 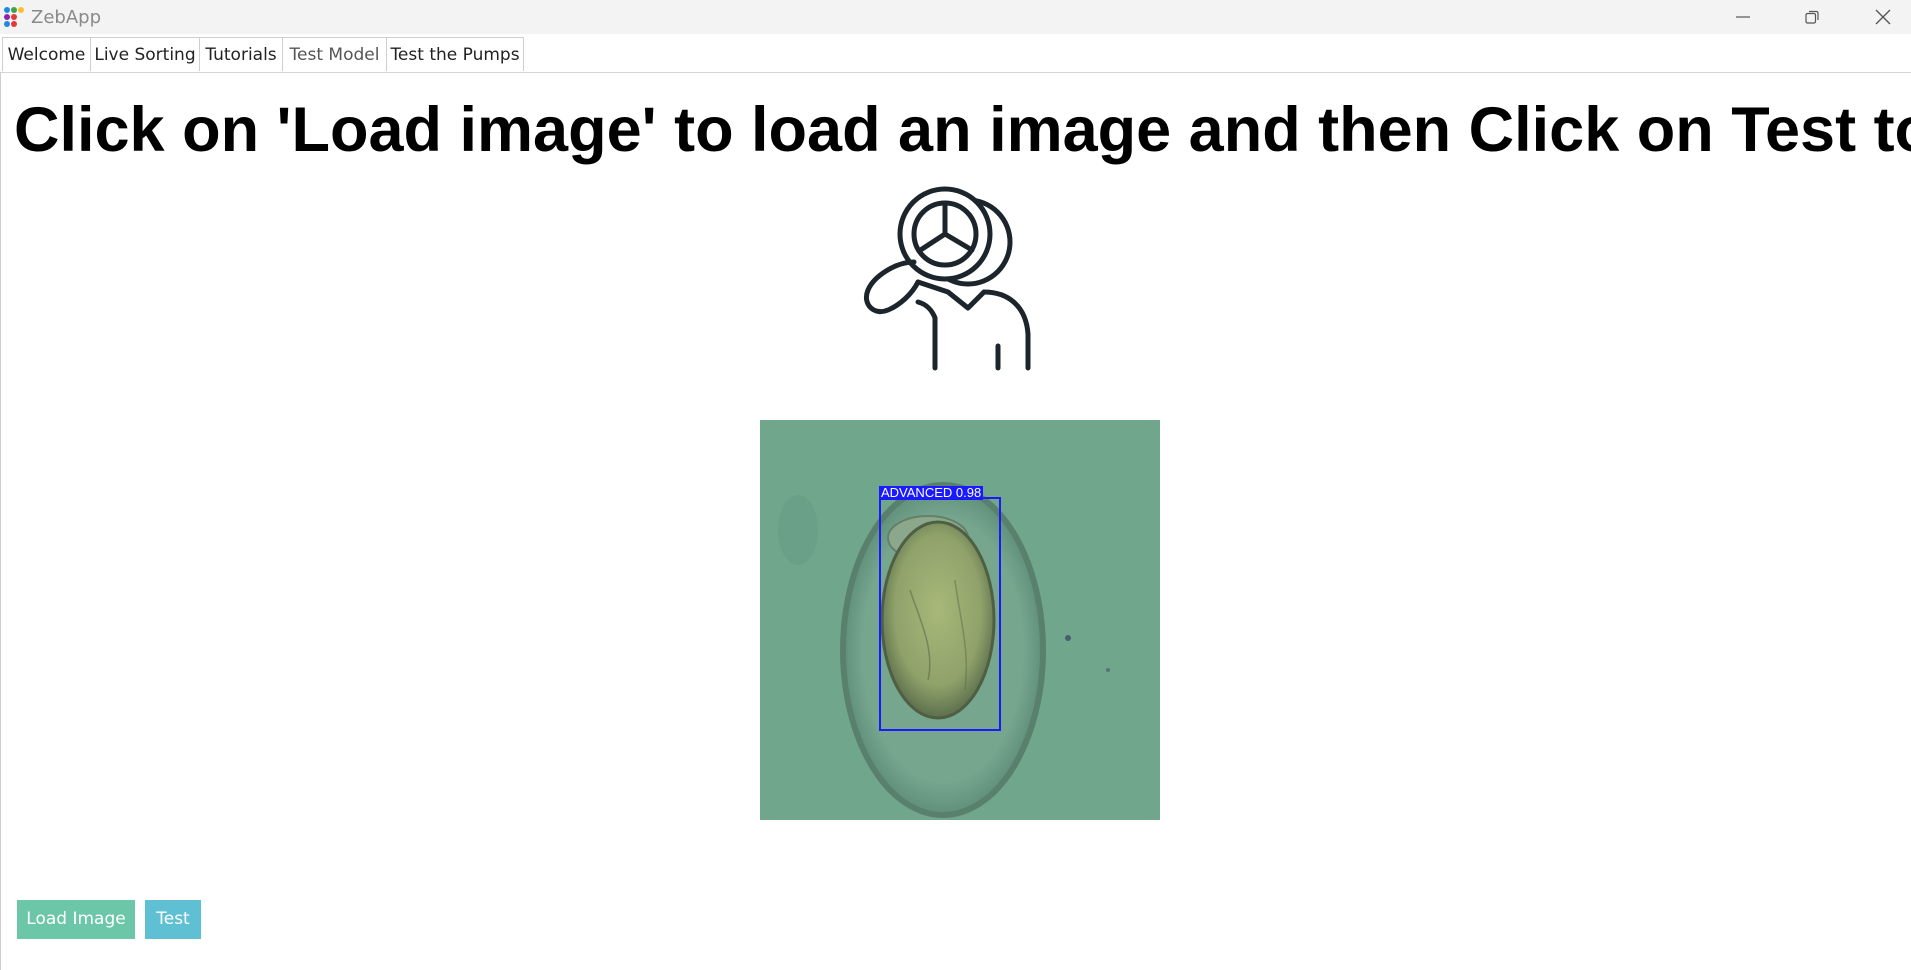 I want to click on tab-welcome: Welcome, so click(x=46, y=54).